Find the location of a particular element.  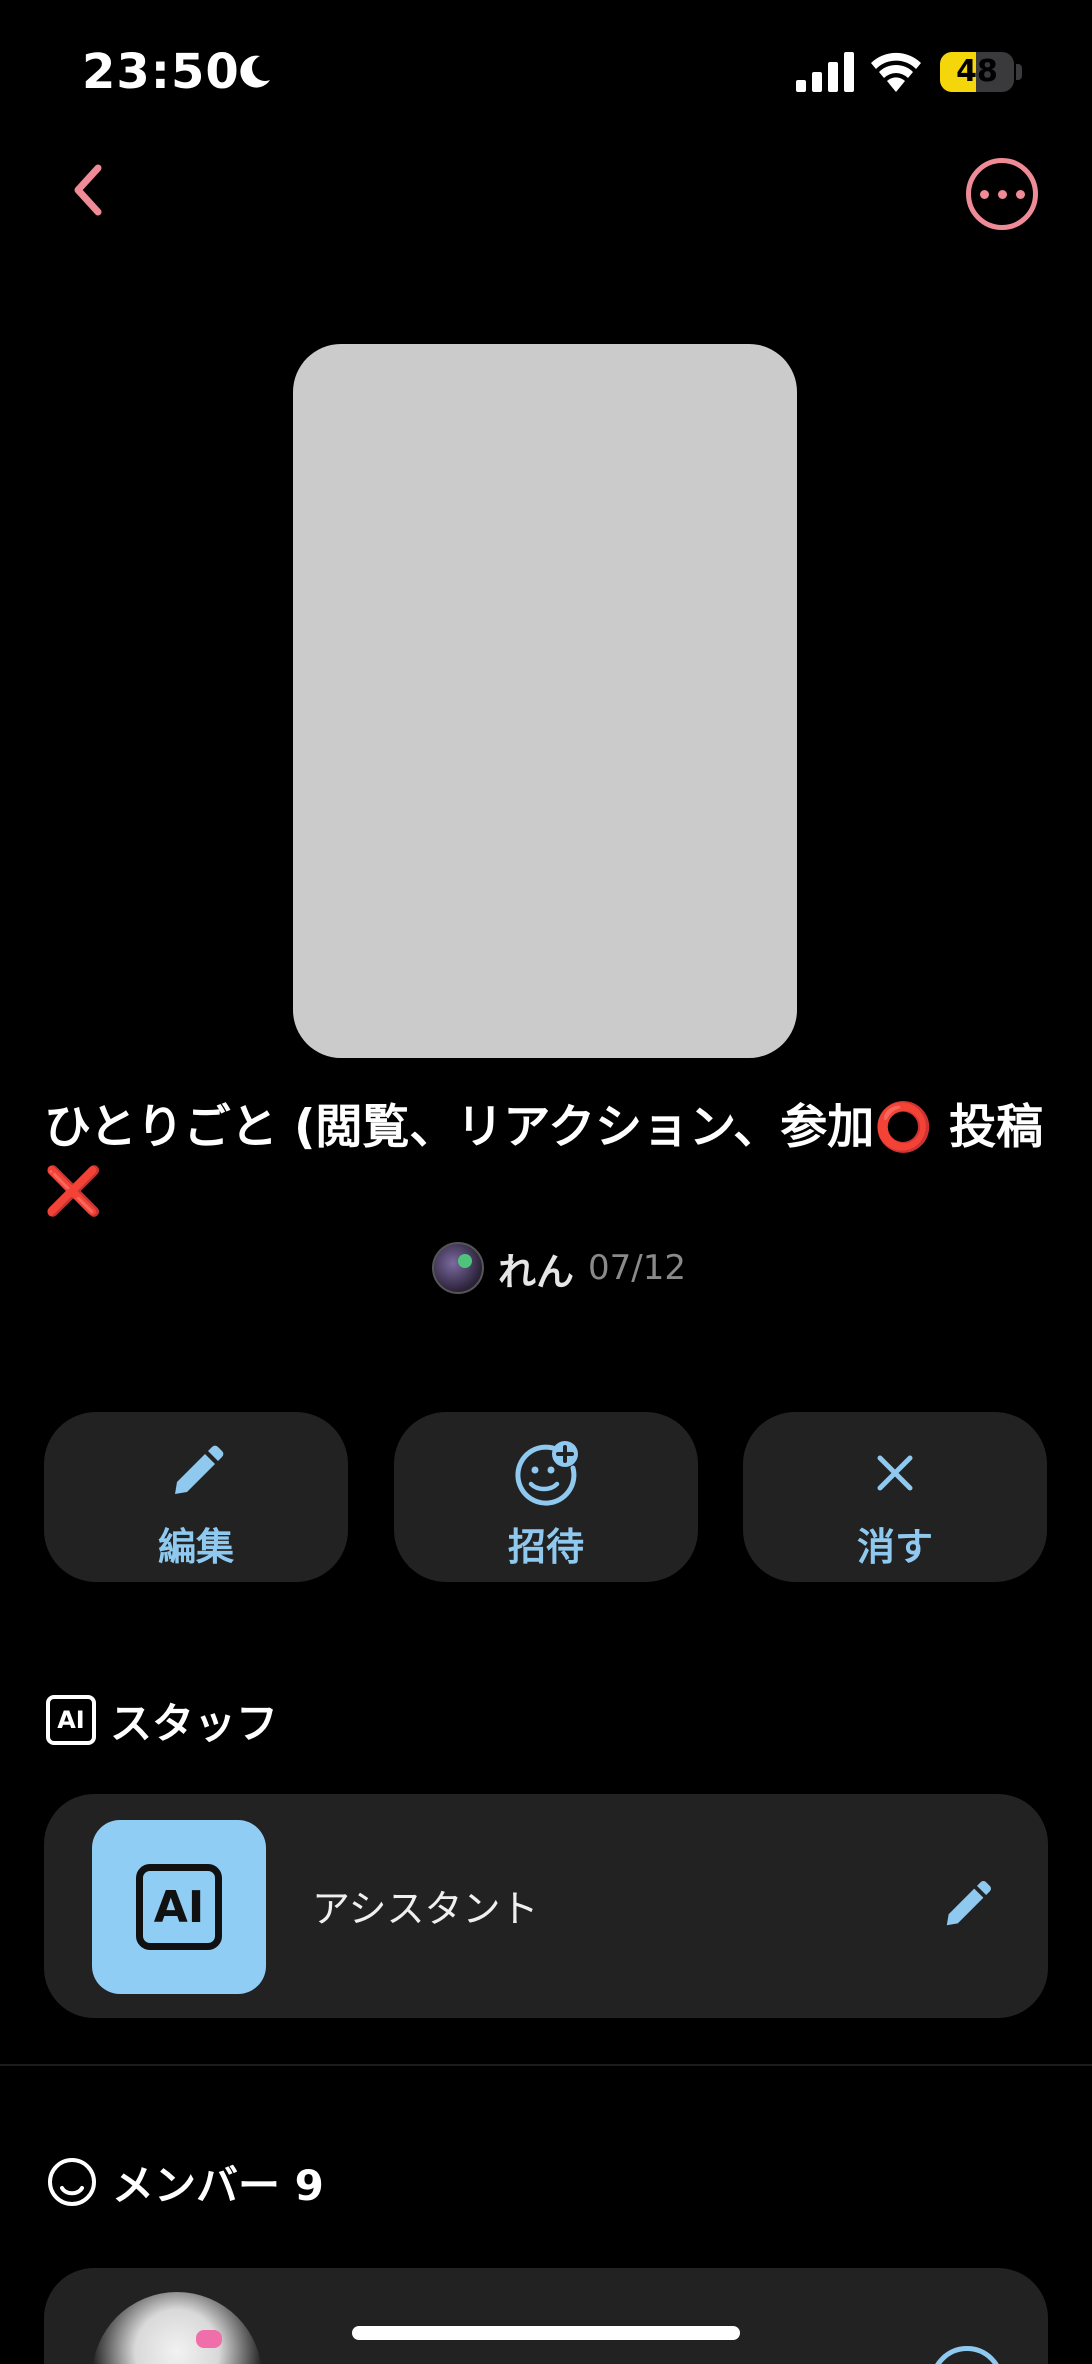

cover-image is located at coordinates (545, 701).